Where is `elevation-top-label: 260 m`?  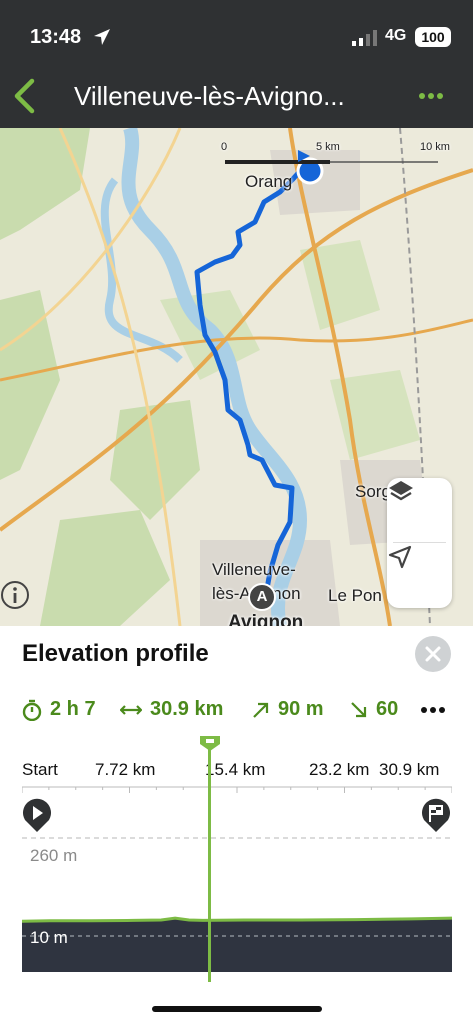
elevation-top-label: 260 m is located at coordinates (54, 855).